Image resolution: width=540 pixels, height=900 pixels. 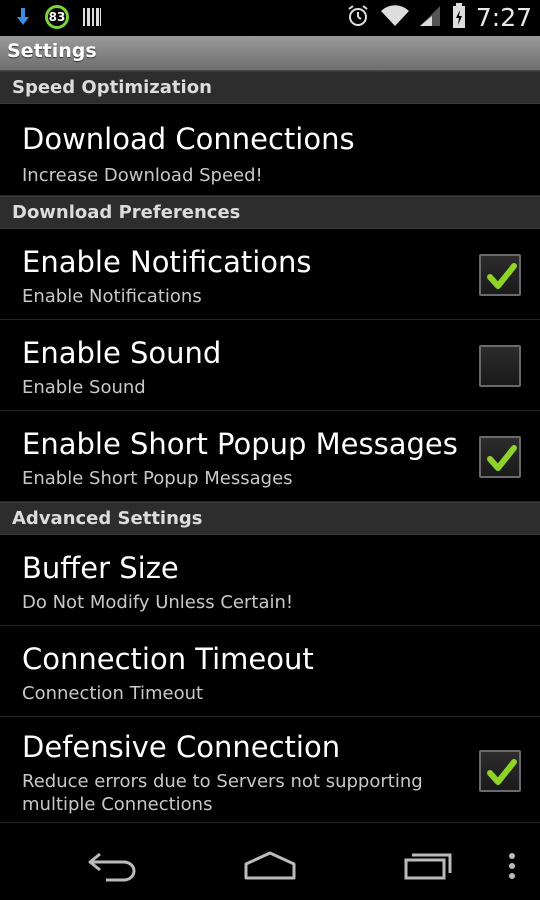 What do you see at coordinates (158, 602) in the screenshot?
I see `pref-summary: Do Not Modify Unless Certain!` at bounding box center [158, 602].